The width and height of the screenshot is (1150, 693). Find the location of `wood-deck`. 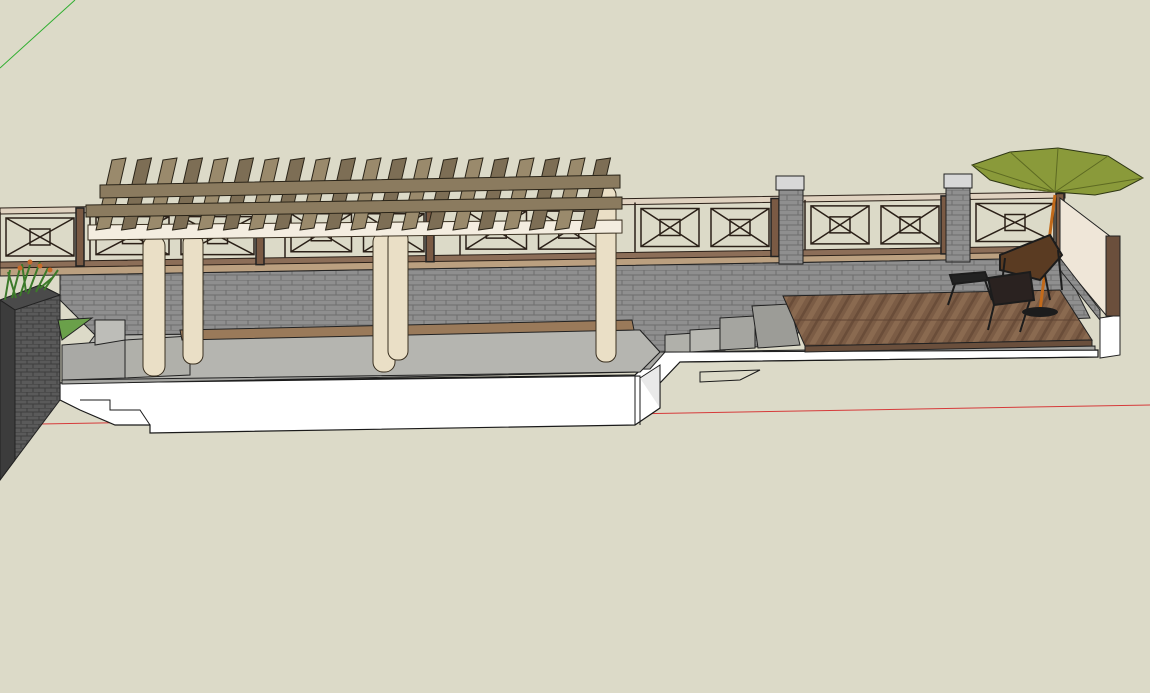

wood-deck is located at coordinates (937, 321).